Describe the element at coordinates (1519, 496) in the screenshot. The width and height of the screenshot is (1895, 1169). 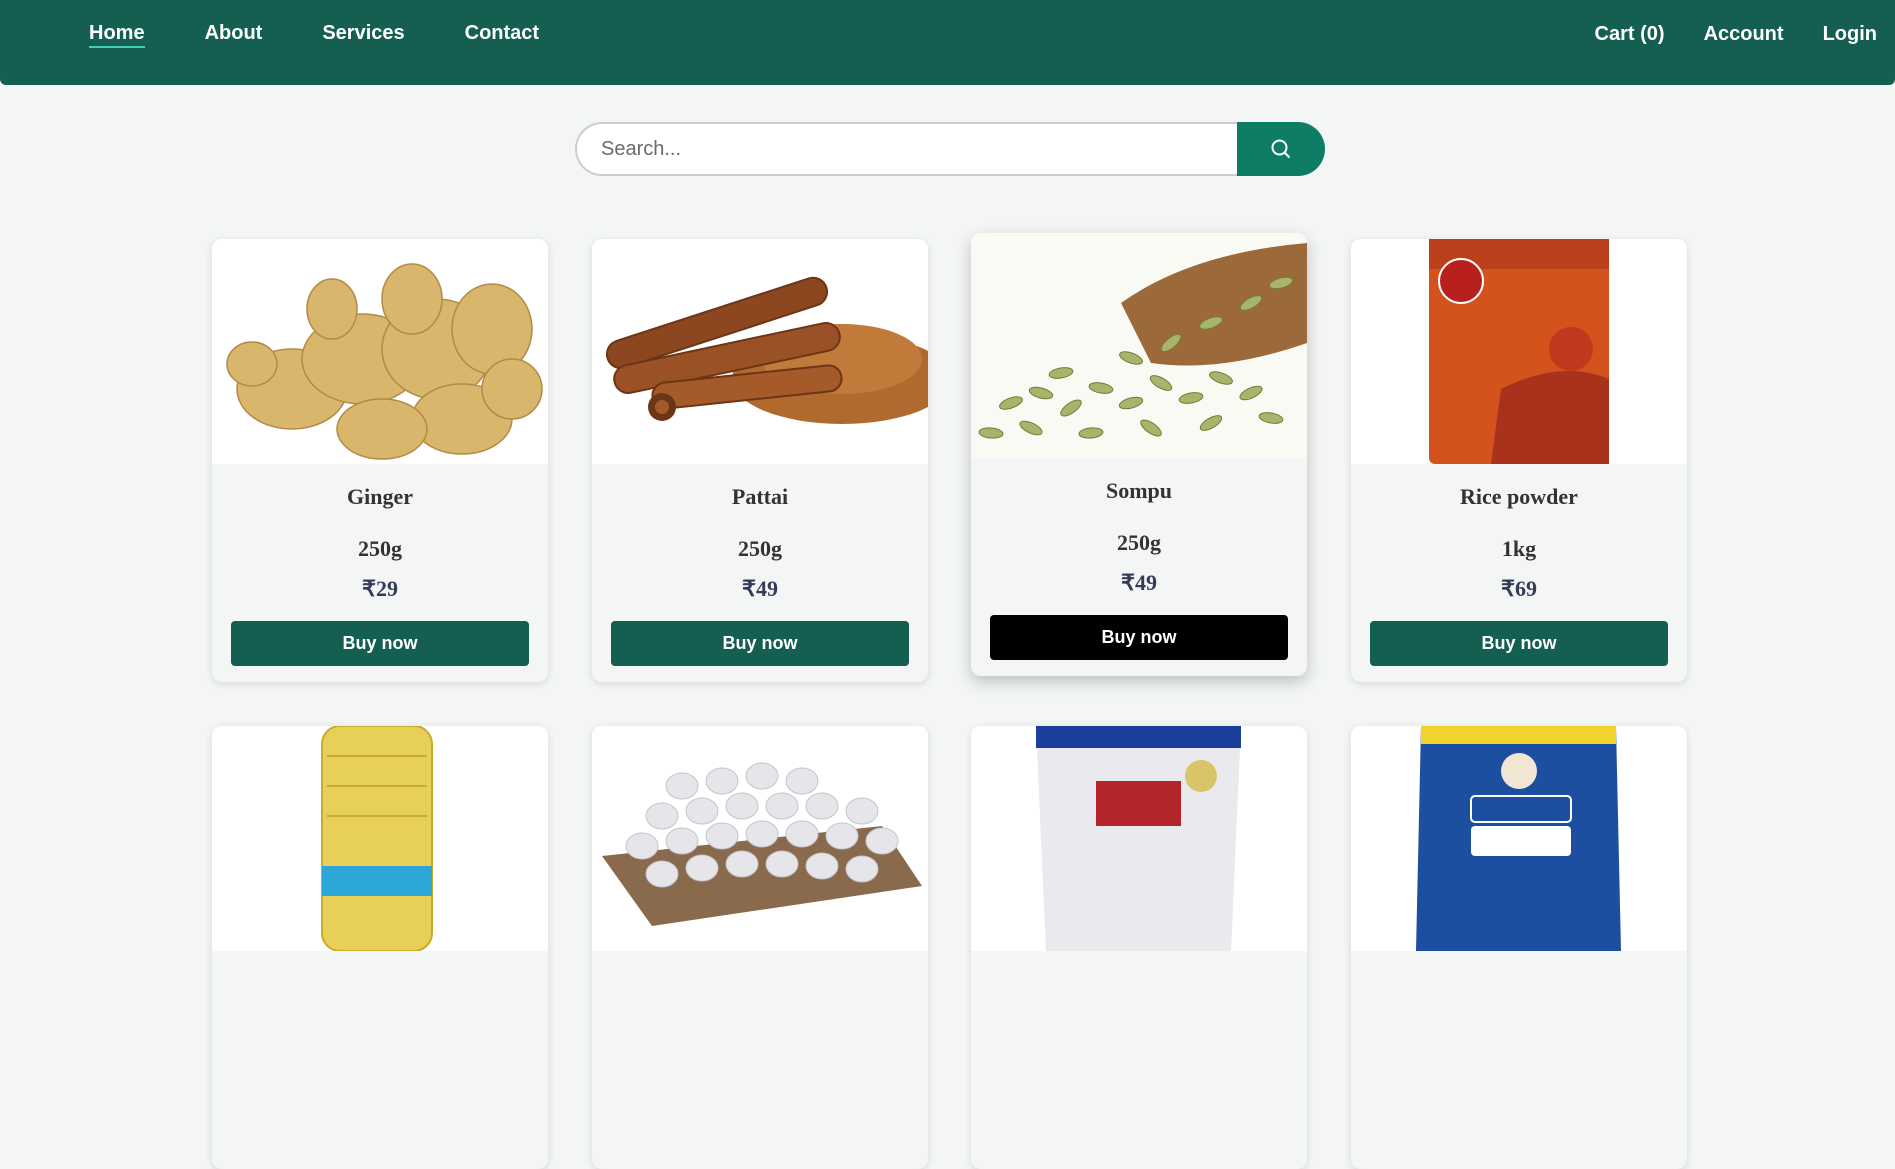
I see `product-name: Rice powder` at that location.